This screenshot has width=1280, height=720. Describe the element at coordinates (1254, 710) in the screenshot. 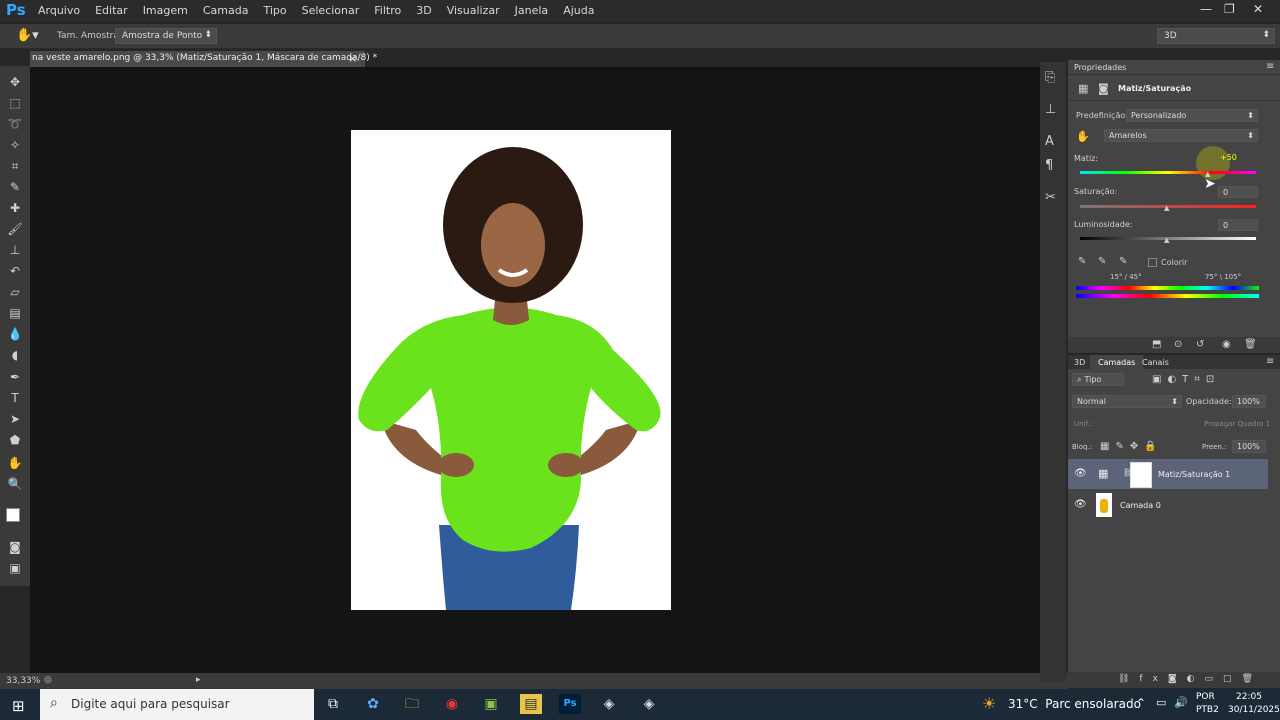

I see `clock-date: 30/11/2025` at that location.